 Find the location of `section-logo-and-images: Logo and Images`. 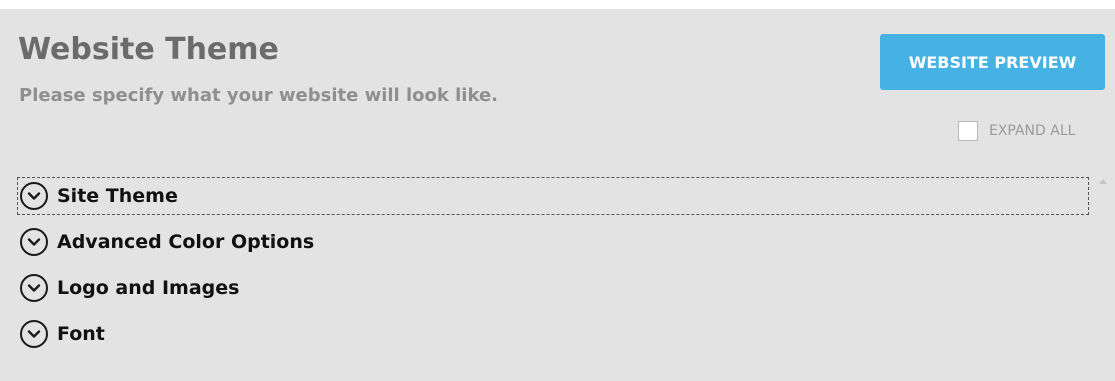

section-logo-and-images: Logo and Images is located at coordinates (553, 288).